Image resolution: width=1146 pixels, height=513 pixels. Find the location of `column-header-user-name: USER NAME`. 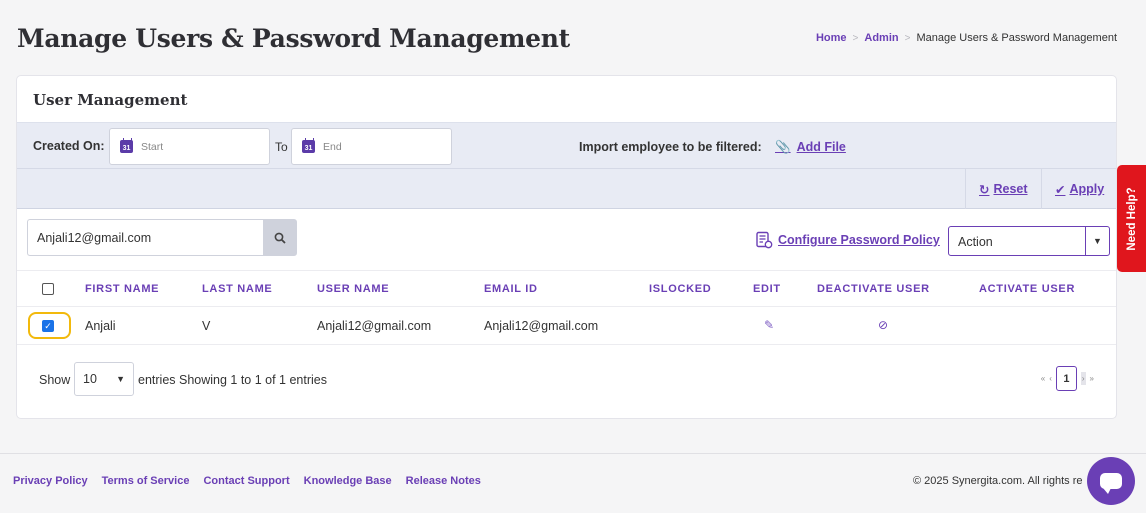

column-header-user-name: USER NAME is located at coordinates (353, 289).